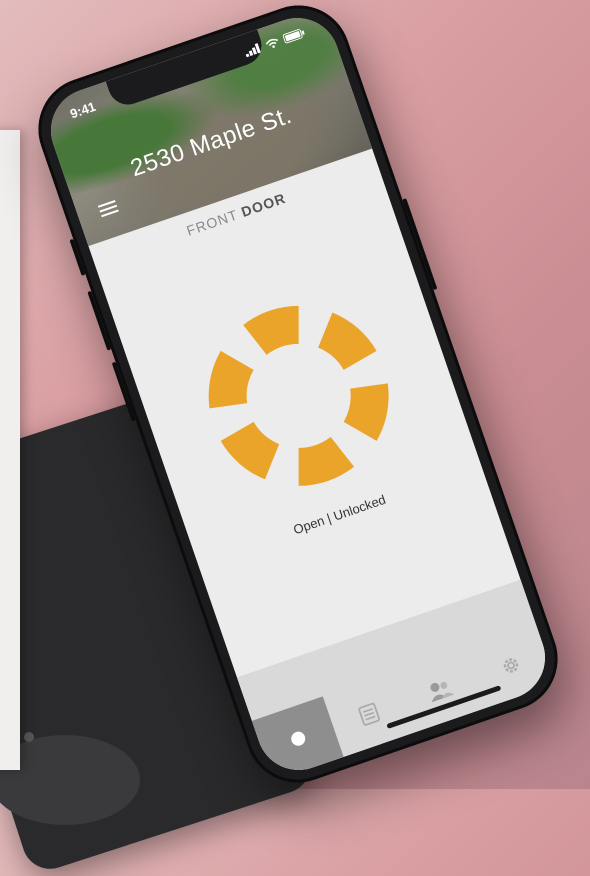  What do you see at coordinates (263, 204) in the screenshot?
I see `door-title-main: DOOR` at bounding box center [263, 204].